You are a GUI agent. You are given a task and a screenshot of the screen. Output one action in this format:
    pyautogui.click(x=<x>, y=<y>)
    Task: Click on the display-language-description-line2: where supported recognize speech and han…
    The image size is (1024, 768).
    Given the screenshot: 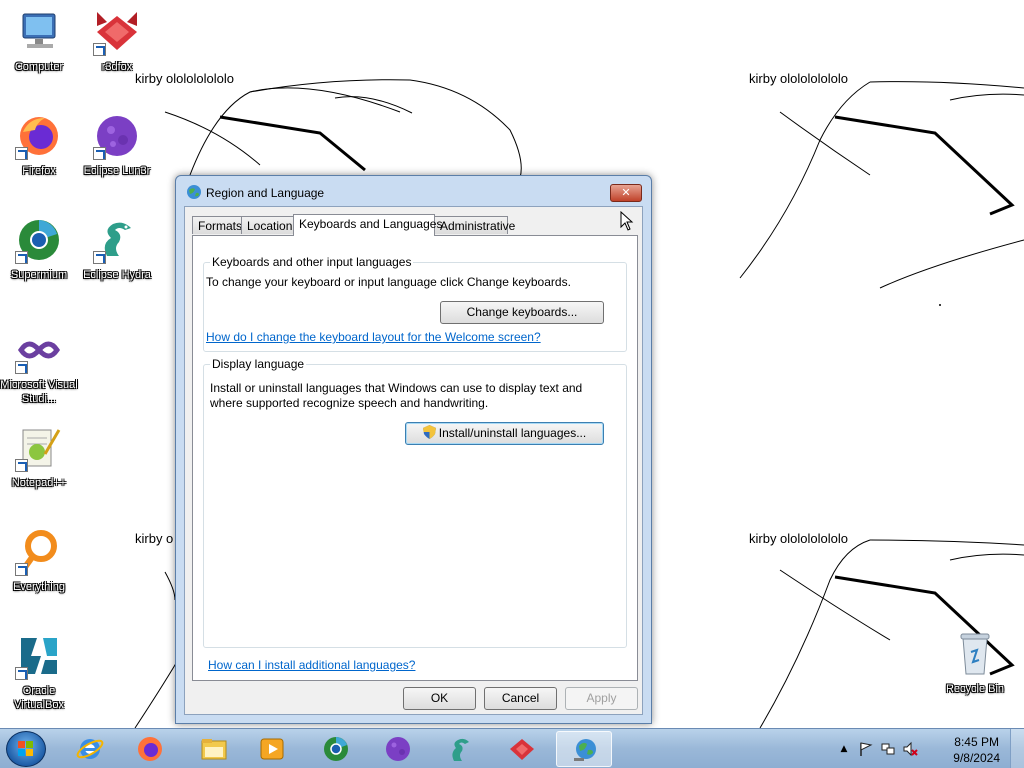 What is the action you would take?
    pyautogui.click(x=349, y=403)
    